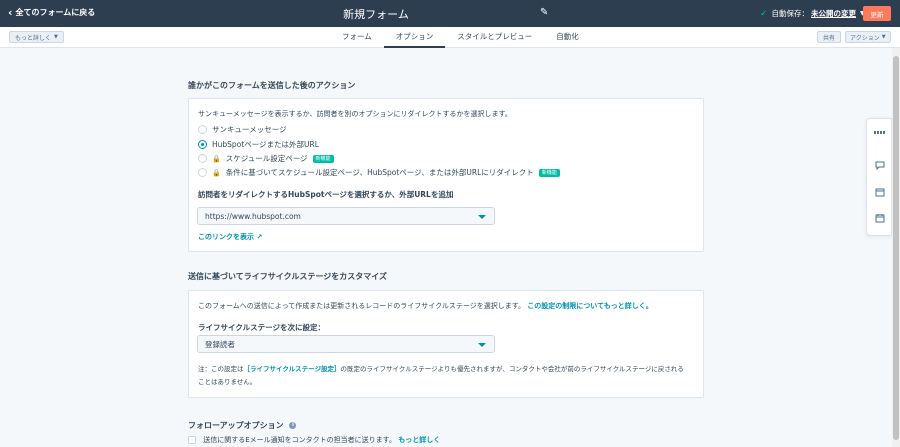 Image resolution: width=900 pixels, height=447 pixels. I want to click on lifecycle-stage-value: 登録読者, so click(220, 344).